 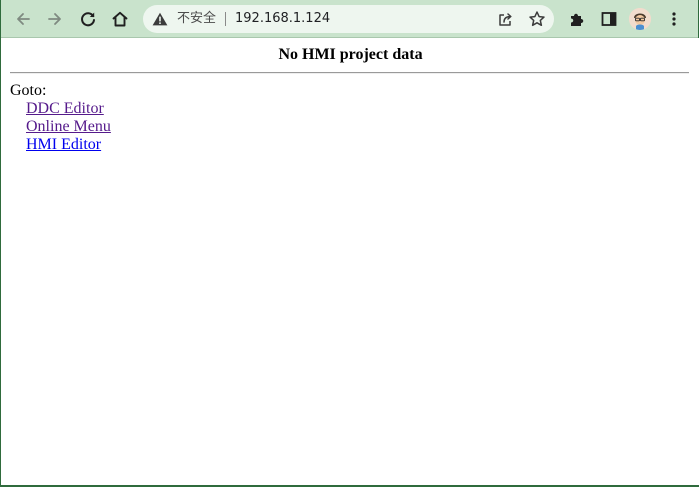 I want to click on browser-toolbar: 不安全 192.168.1.124, so click(x=349, y=19).